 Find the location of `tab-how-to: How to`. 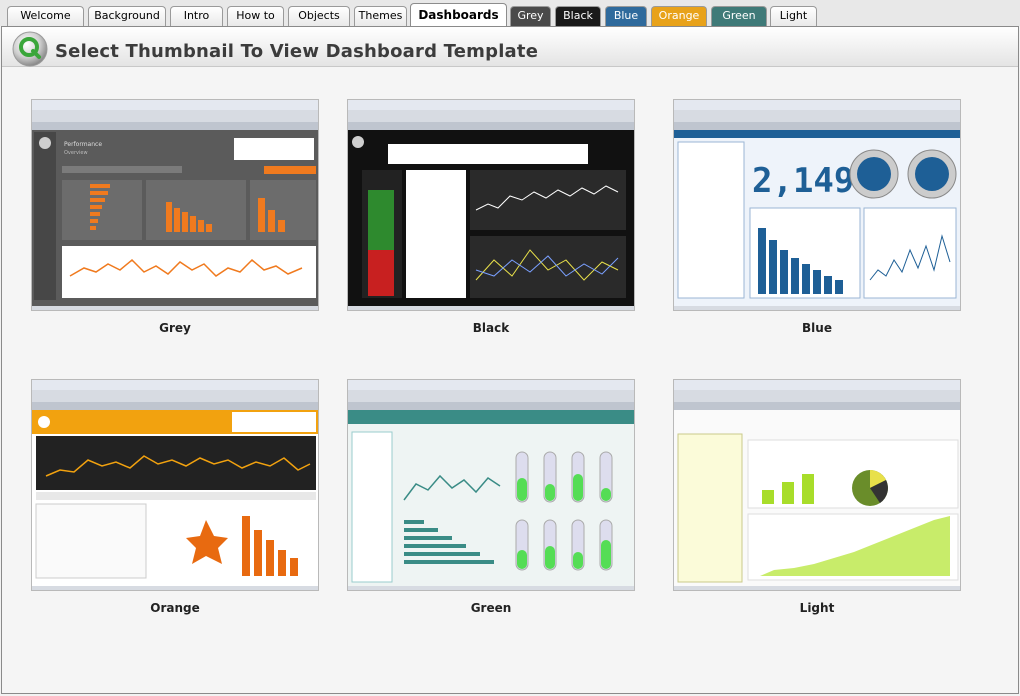

tab-how-to: How to is located at coordinates (255, 16).